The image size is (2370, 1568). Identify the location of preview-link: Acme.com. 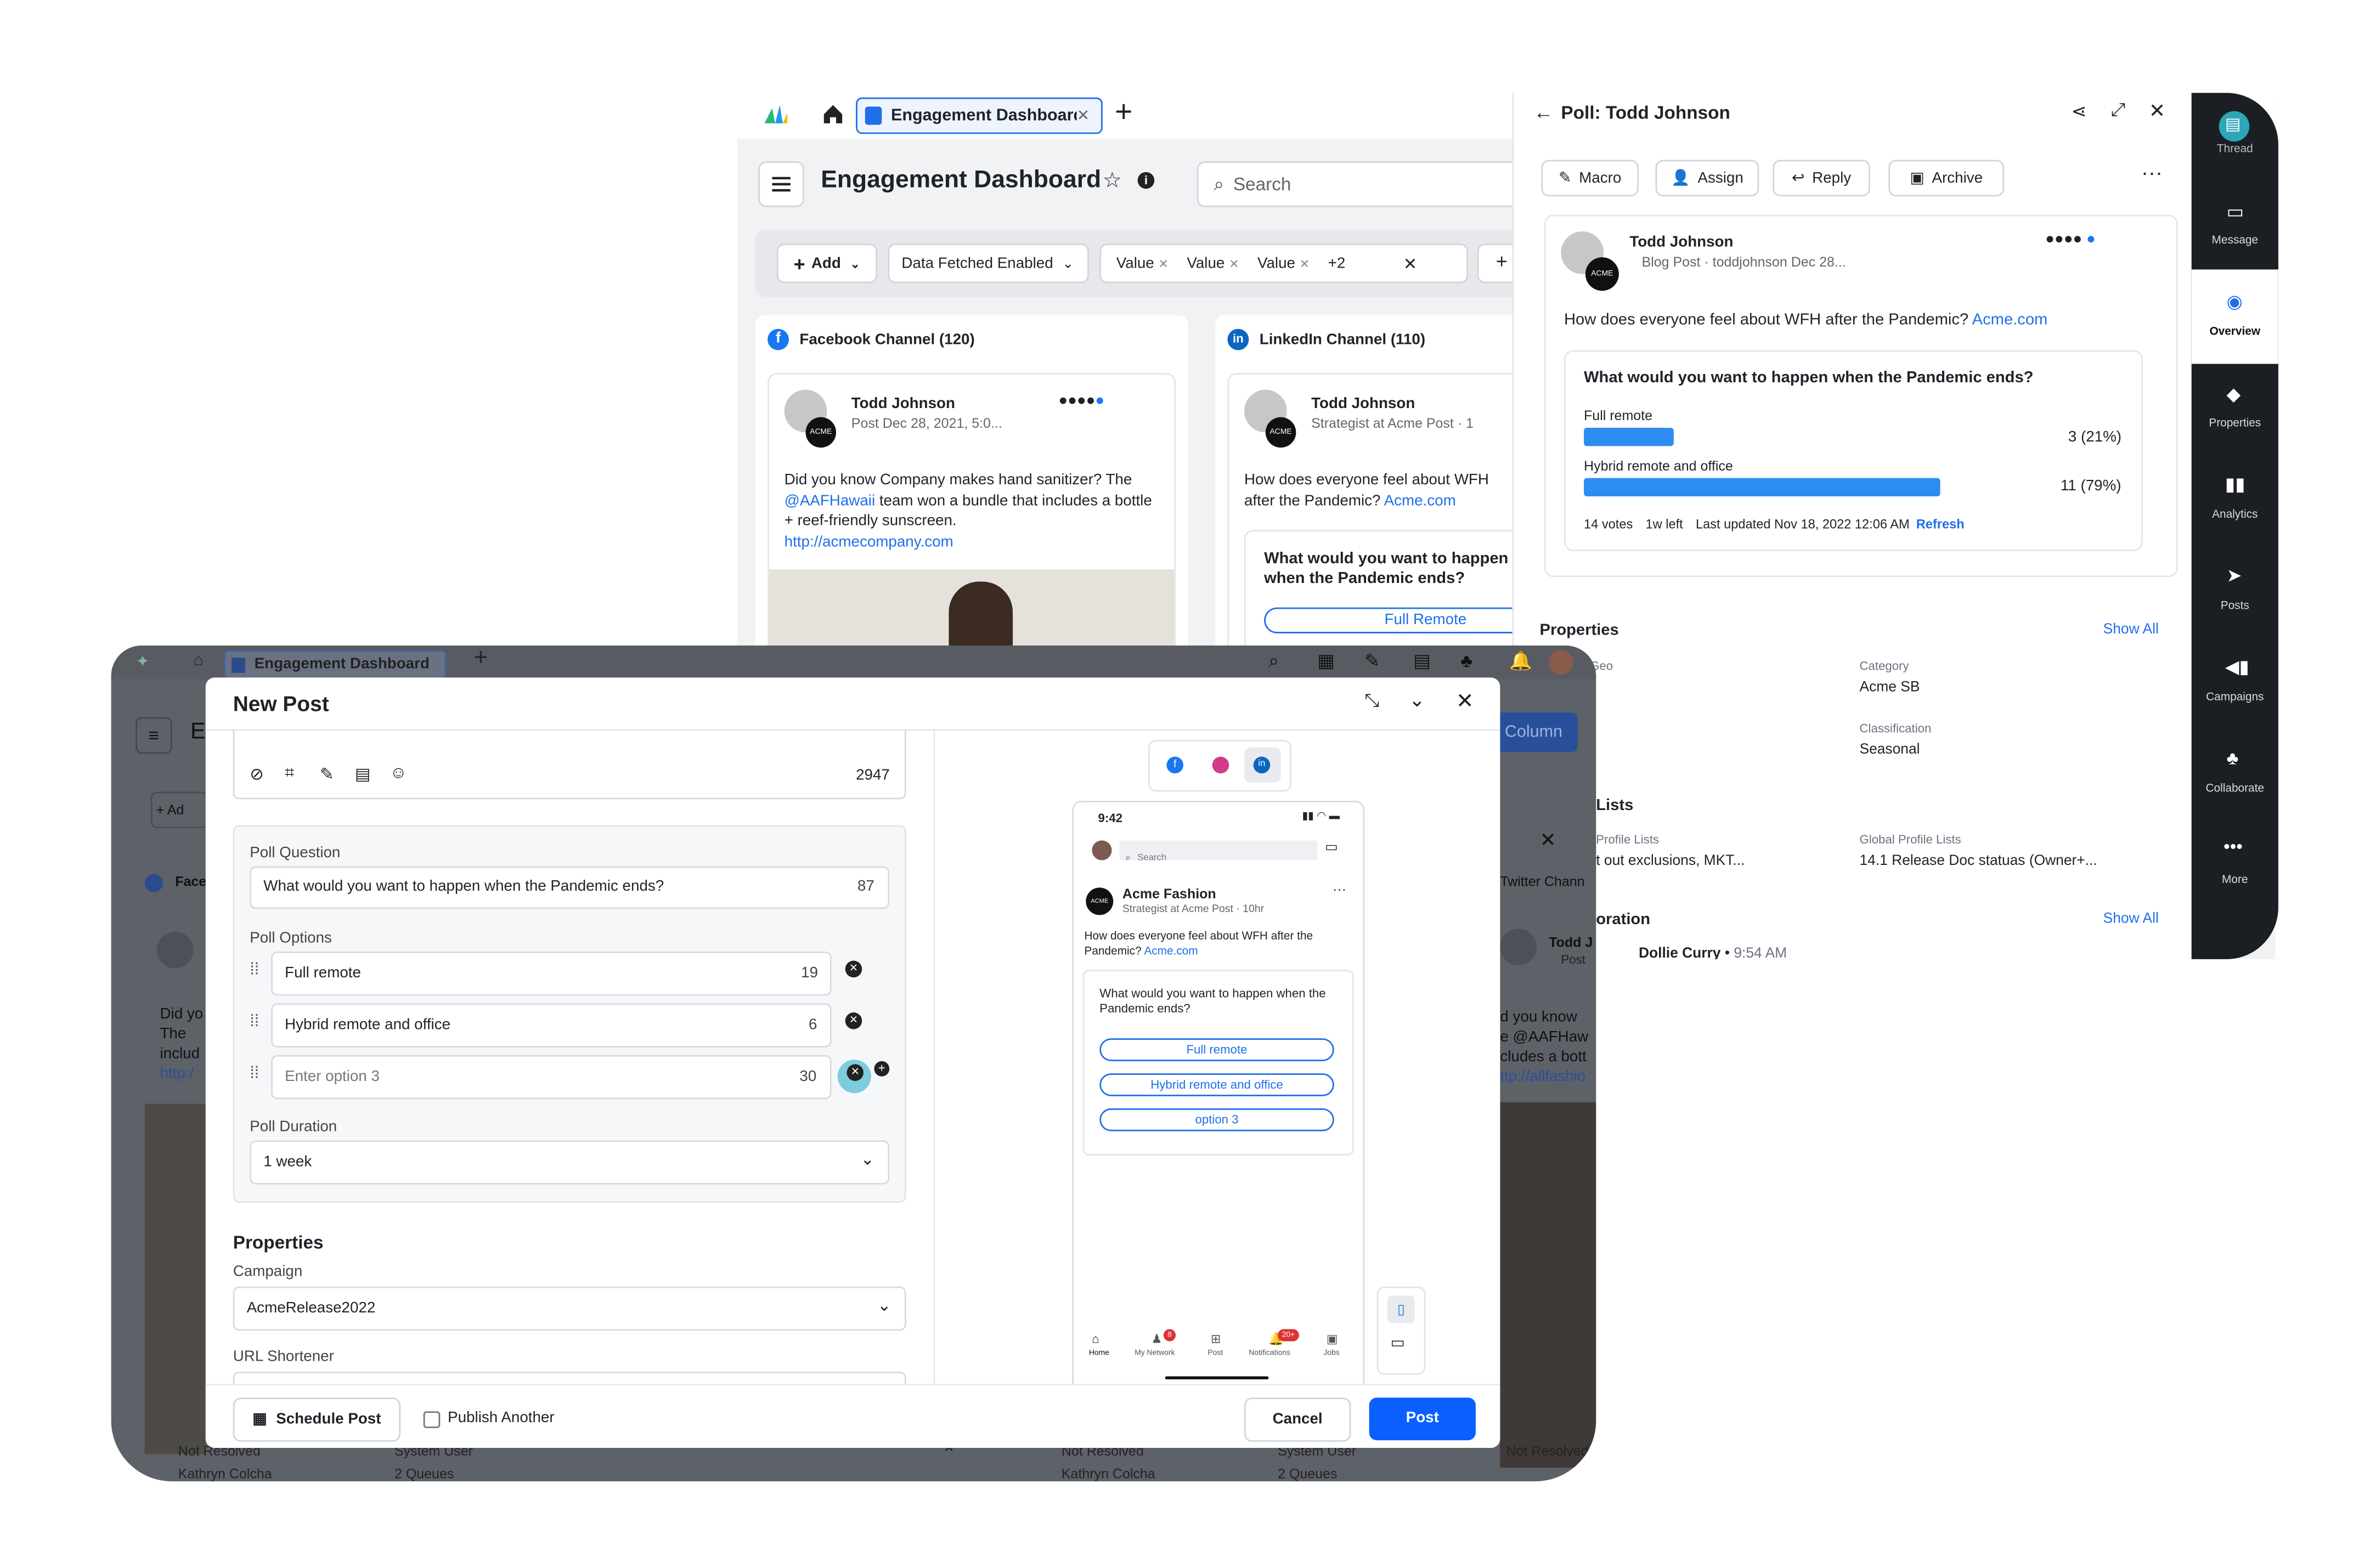
(1171, 950).